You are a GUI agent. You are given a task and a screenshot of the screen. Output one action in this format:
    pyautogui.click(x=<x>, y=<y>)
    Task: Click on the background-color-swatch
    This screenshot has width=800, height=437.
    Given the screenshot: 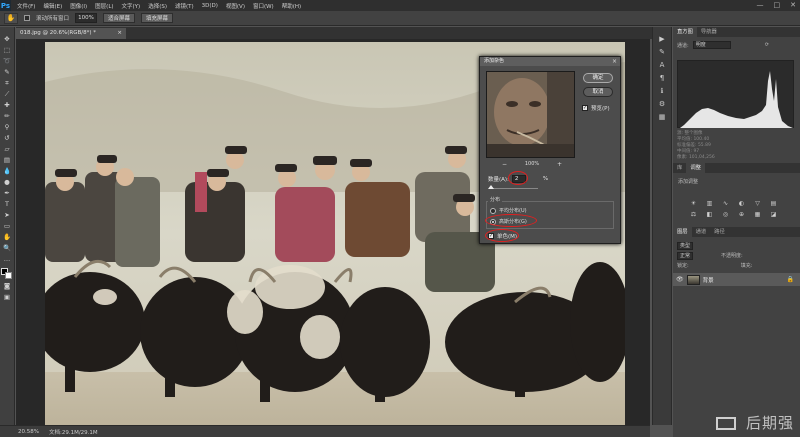 What is the action you would take?
    pyautogui.click(x=8, y=275)
    